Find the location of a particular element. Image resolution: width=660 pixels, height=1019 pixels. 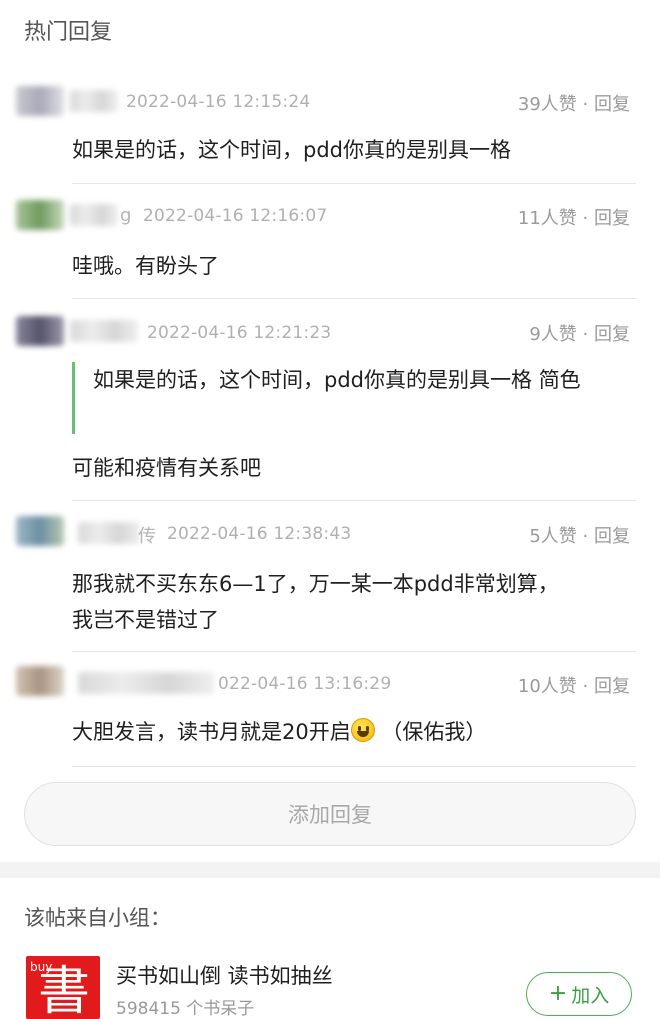

join-label: 加入 is located at coordinates (590, 995).